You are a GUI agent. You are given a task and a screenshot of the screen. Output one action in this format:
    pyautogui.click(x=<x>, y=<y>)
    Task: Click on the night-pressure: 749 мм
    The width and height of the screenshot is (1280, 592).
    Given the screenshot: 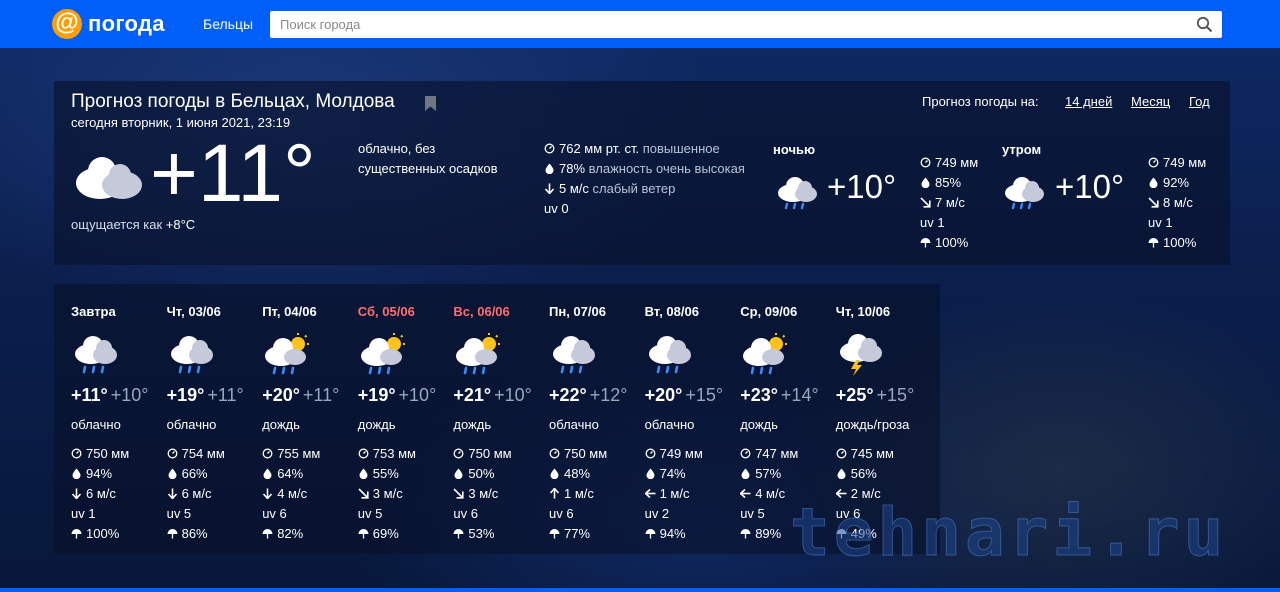 What is the action you would take?
    pyautogui.click(x=949, y=162)
    